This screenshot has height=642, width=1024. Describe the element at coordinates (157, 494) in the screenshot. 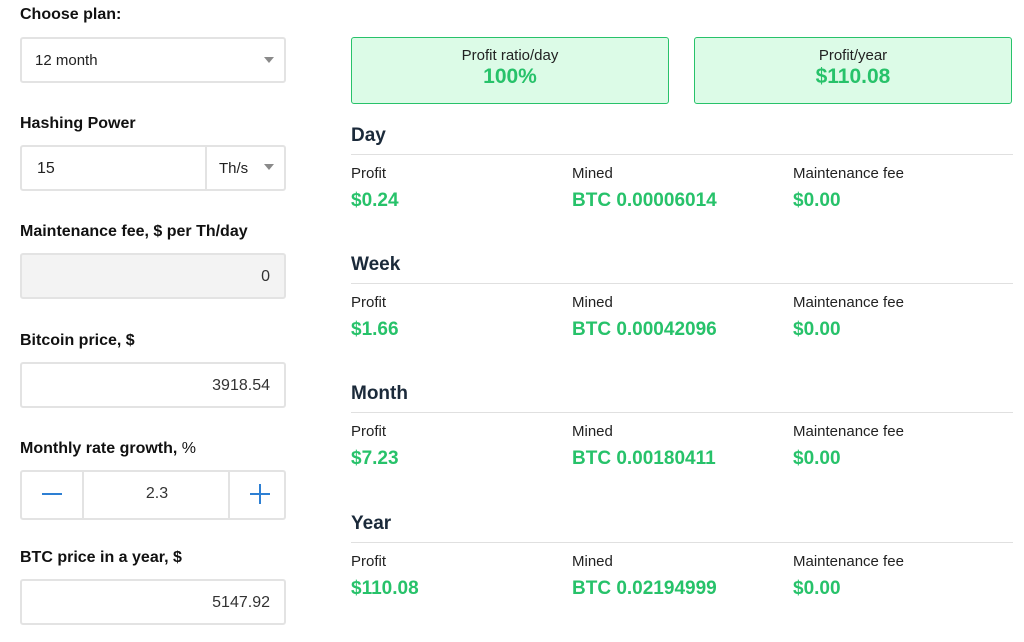

I see `monthly-growth-input: 2.3` at that location.